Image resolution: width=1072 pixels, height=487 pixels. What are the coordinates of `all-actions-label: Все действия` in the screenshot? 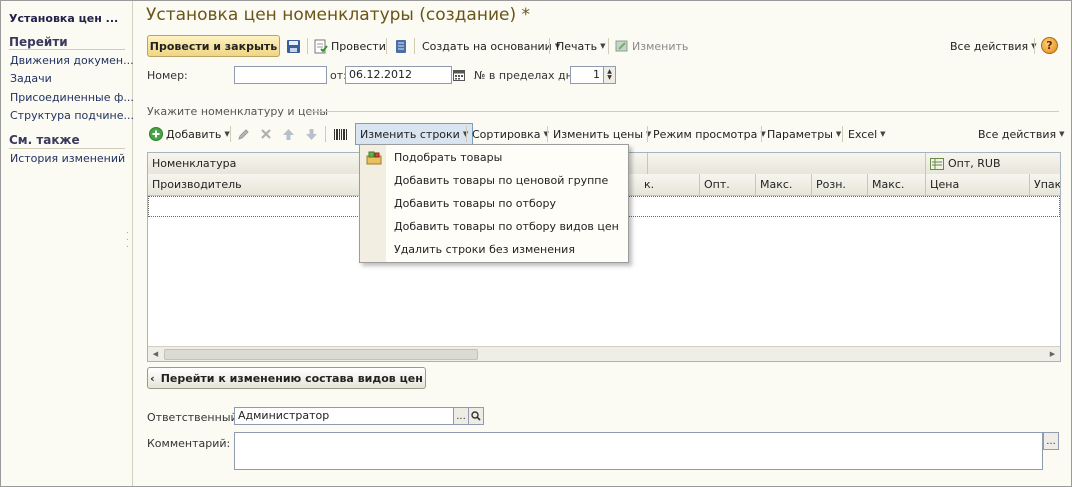 It's located at (989, 46).